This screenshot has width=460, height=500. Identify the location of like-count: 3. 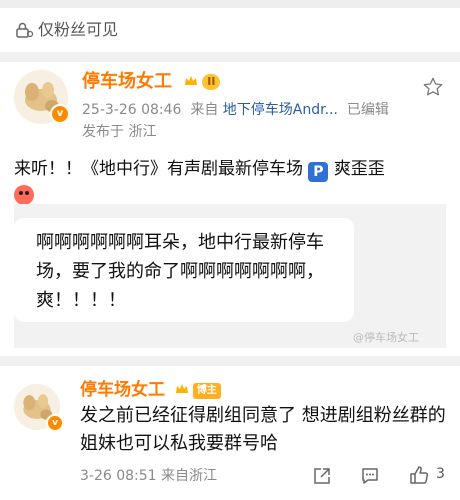
(440, 474).